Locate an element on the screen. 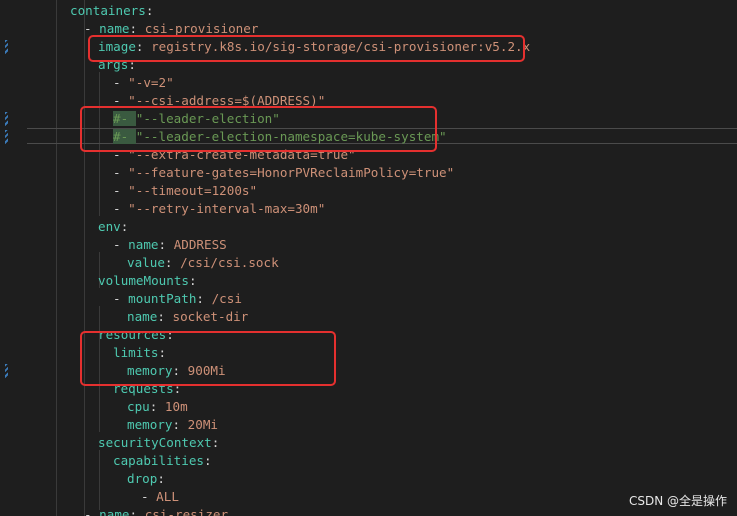  code-line: memory: 20Mi is located at coordinates (172, 425).